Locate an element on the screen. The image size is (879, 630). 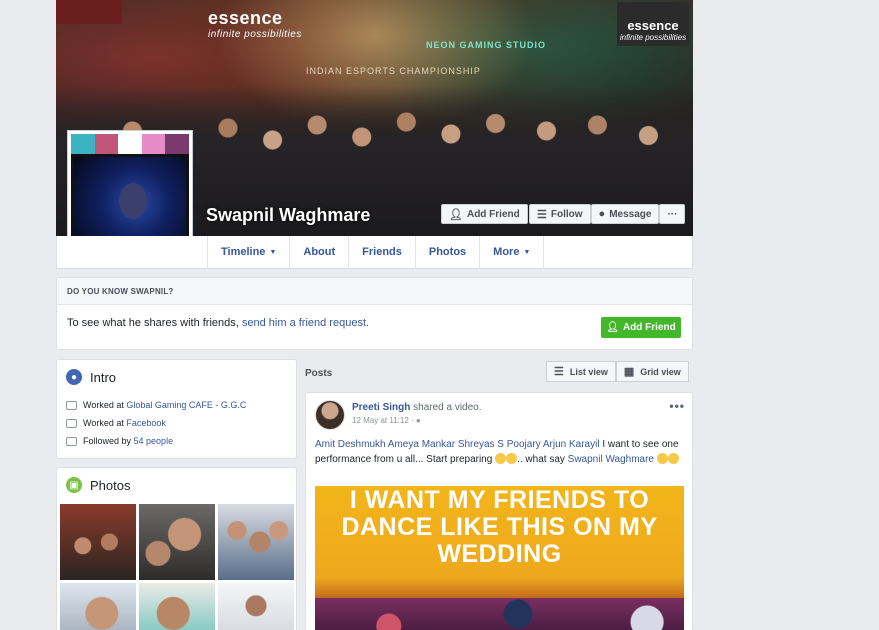
cover-actions: 👤︎ Add Friend is located at coordinates (484, 214).